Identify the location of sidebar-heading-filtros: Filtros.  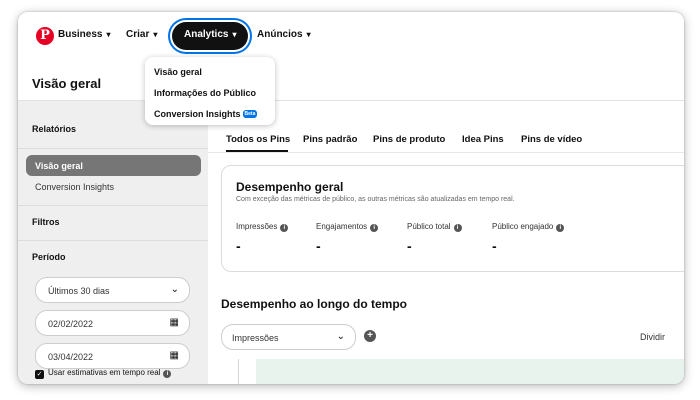
(46, 222).